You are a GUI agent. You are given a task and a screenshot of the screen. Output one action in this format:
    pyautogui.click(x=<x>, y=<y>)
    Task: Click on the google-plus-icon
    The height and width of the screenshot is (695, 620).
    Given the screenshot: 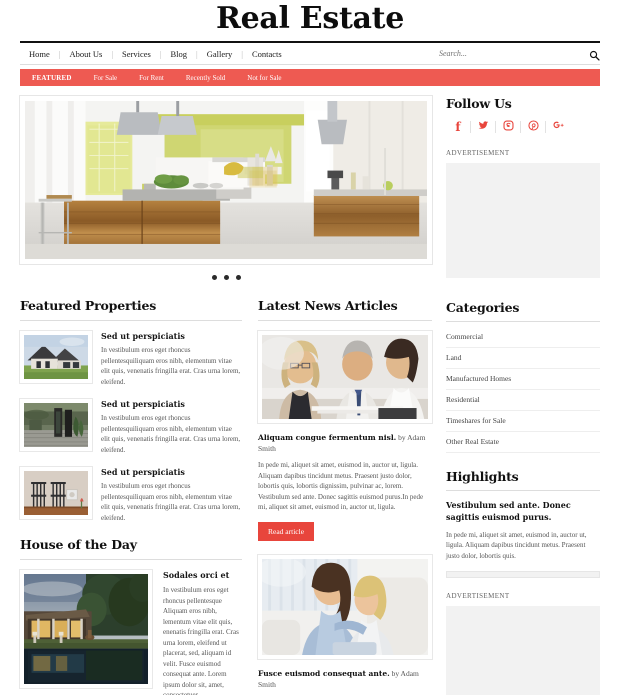 What is the action you would take?
    pyautogui.click(x=558, y=127)
    